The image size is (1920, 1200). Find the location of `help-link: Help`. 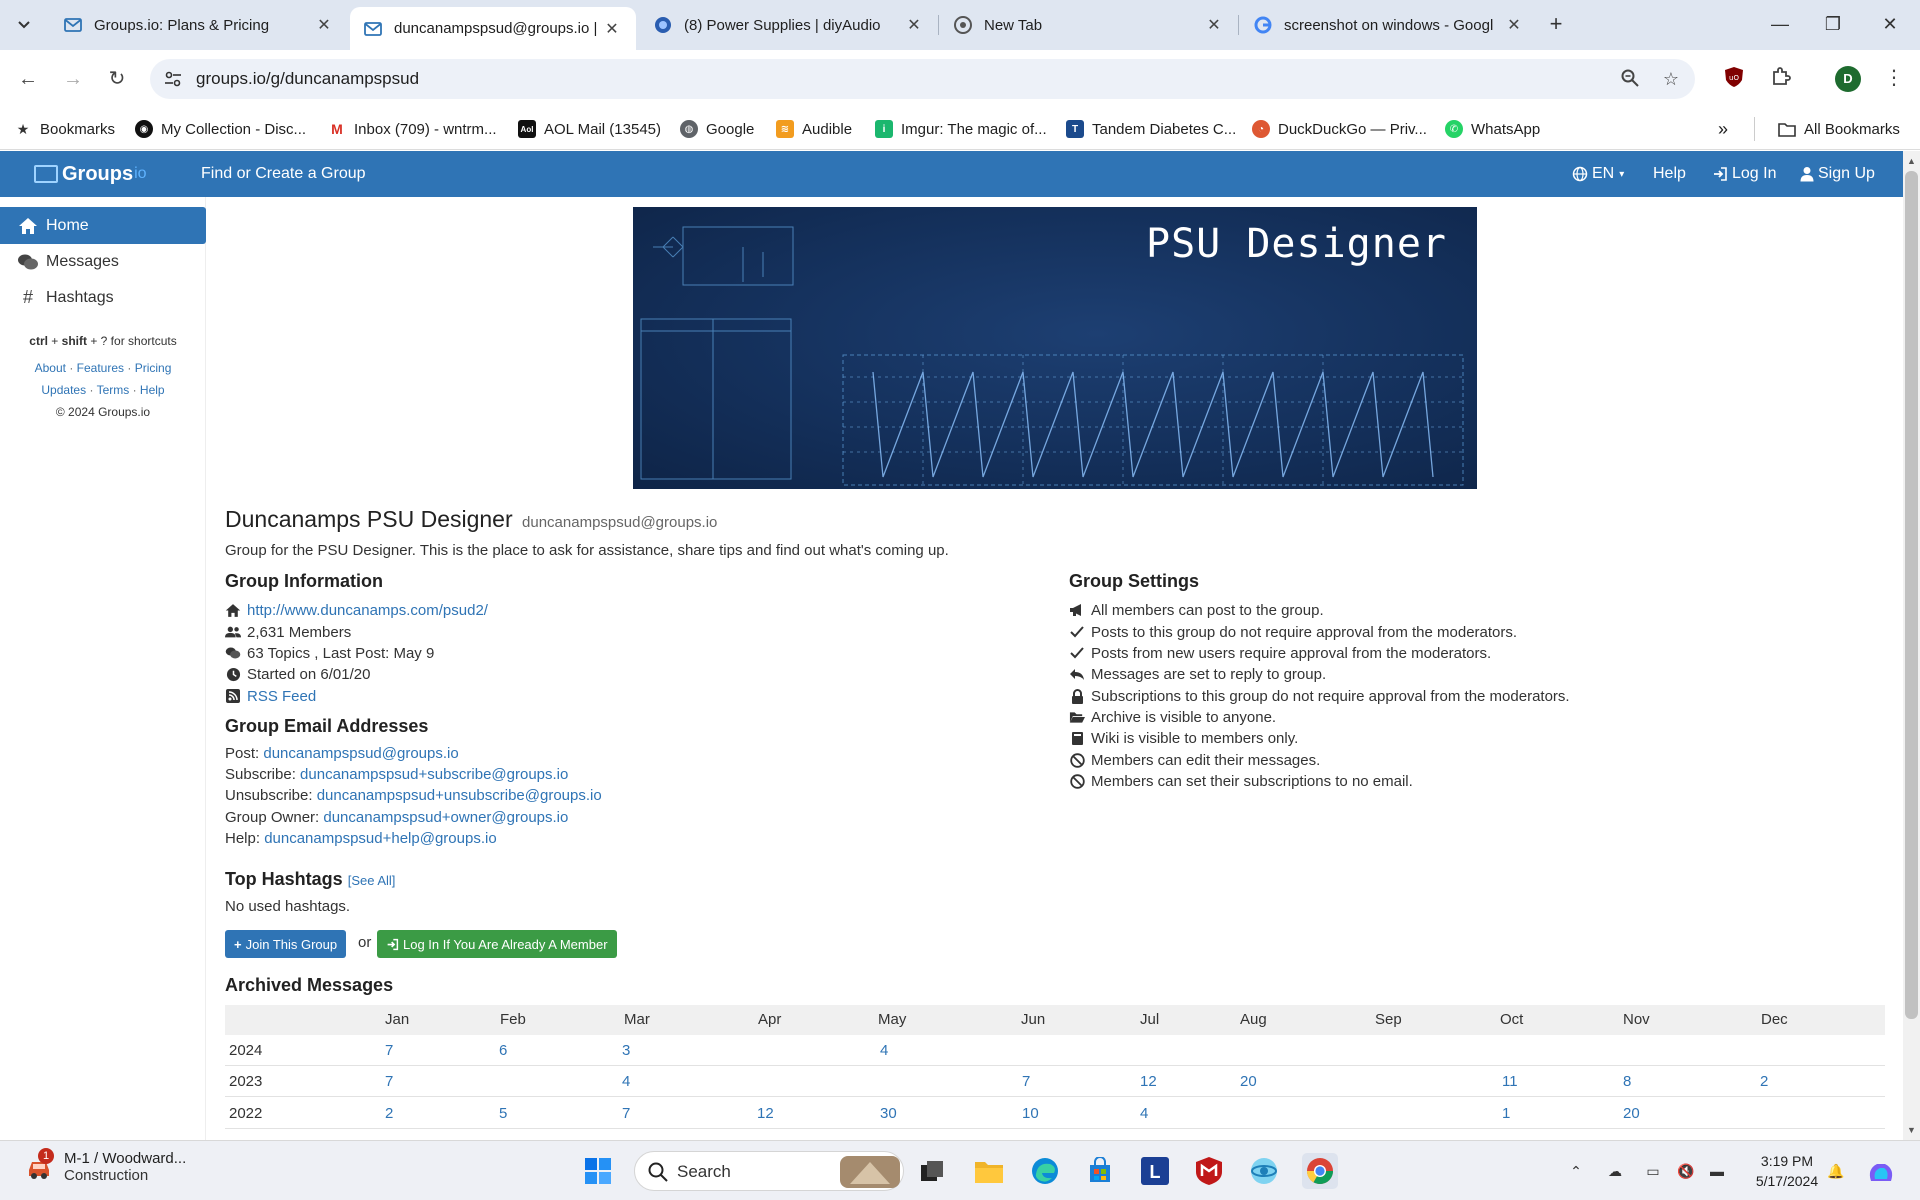

help-link: Help is located at coordinates (1669, 174).